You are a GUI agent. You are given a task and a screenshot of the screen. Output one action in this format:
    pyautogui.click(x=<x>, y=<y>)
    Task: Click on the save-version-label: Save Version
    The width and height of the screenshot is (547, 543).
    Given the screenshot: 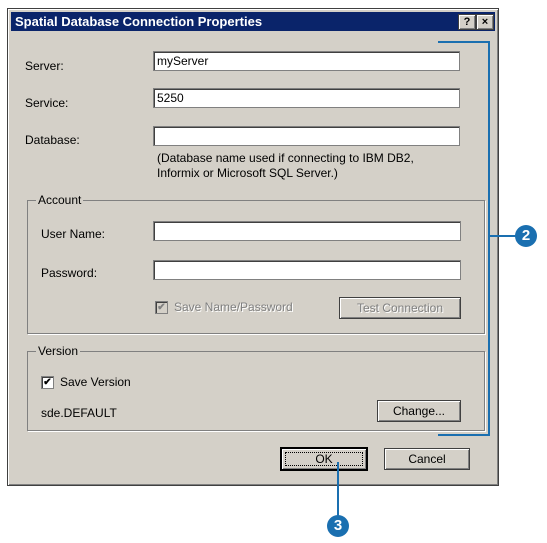 What is the action you would take?
    pyautogui.click(x=95, y=382)
    